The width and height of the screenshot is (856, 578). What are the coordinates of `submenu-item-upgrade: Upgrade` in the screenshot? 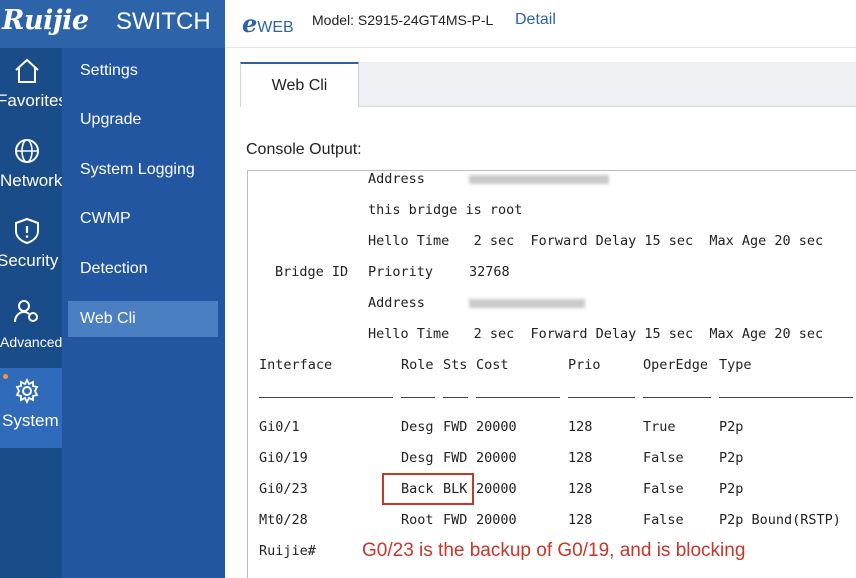 It's located at (143, 120).